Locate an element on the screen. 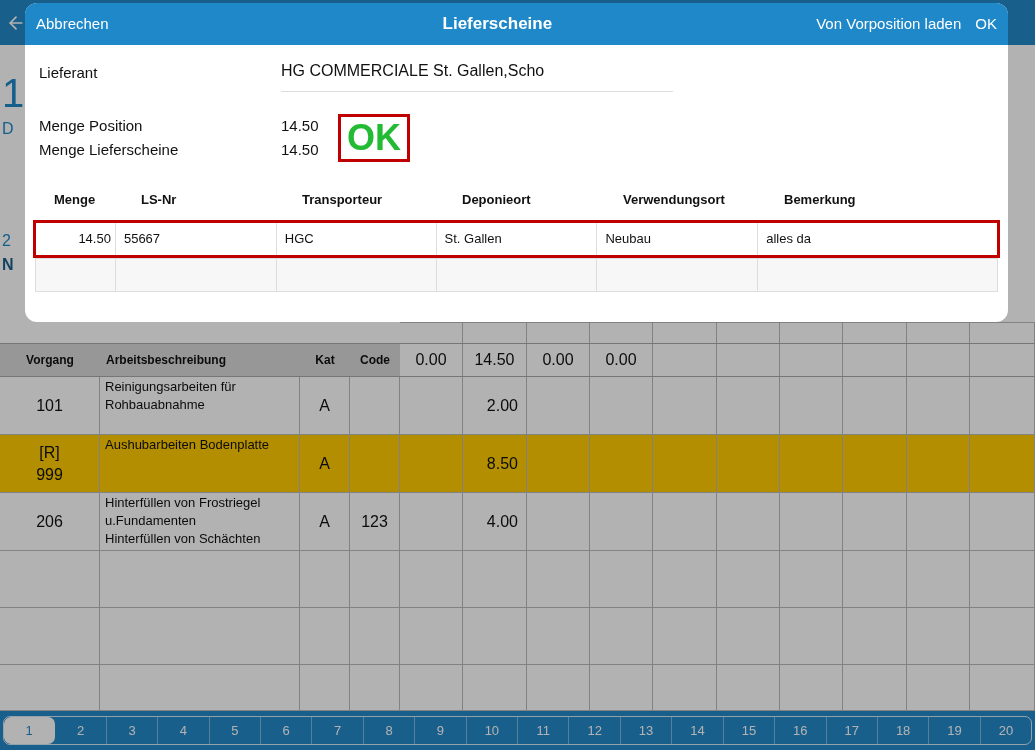 The image size is (1035, 750). page-tab: 5 is located at coordinates (235, 730).